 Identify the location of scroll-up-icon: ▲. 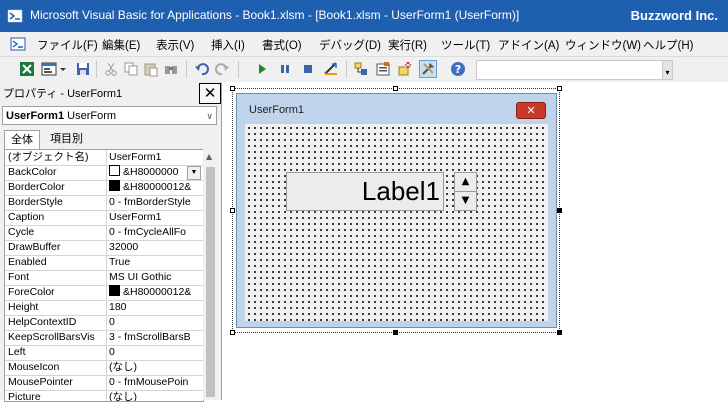
(209, 156).